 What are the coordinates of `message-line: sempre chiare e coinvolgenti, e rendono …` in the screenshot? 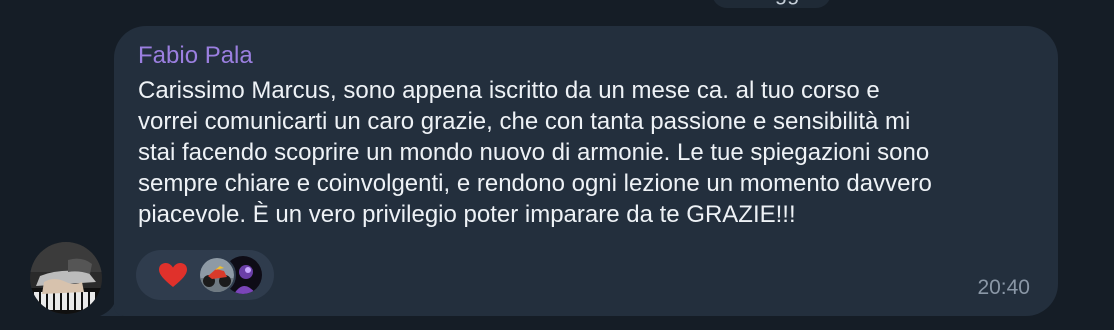 It's located at (535, 183).